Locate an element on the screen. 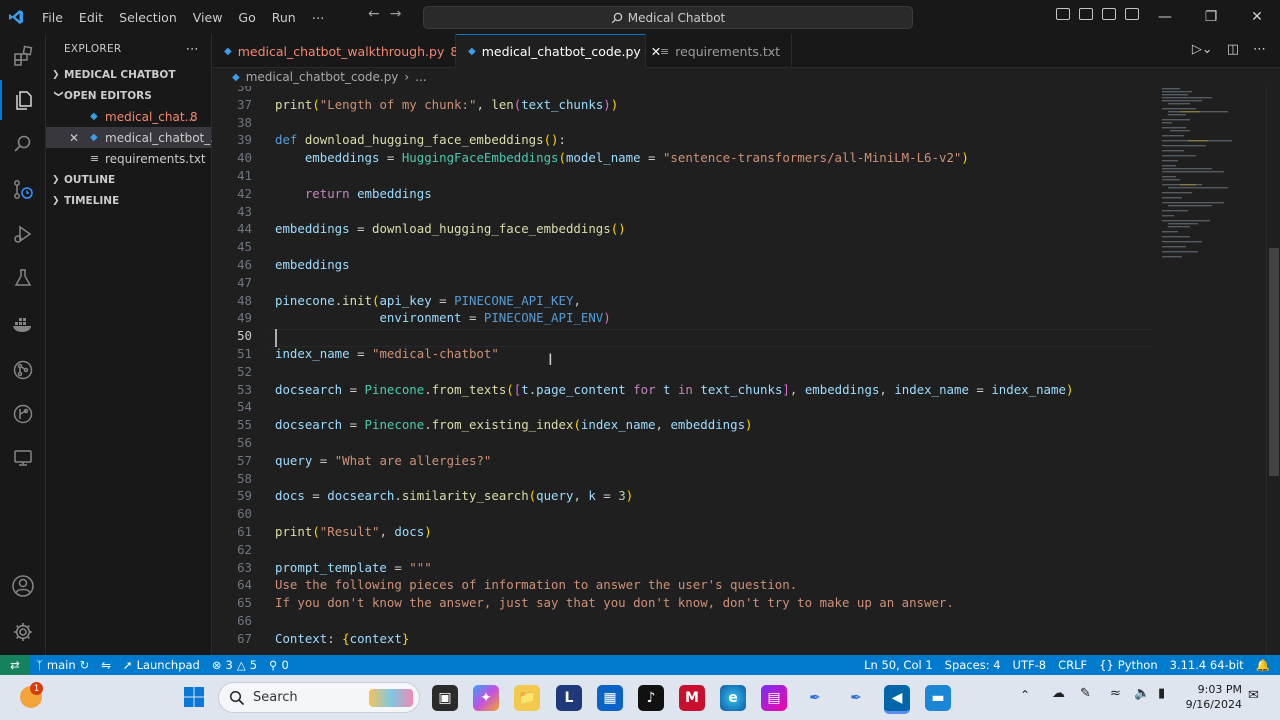 The height and width of the screenshot is (720, 1280). copilot-icon: ✦ is located at coordinates (486, 698).